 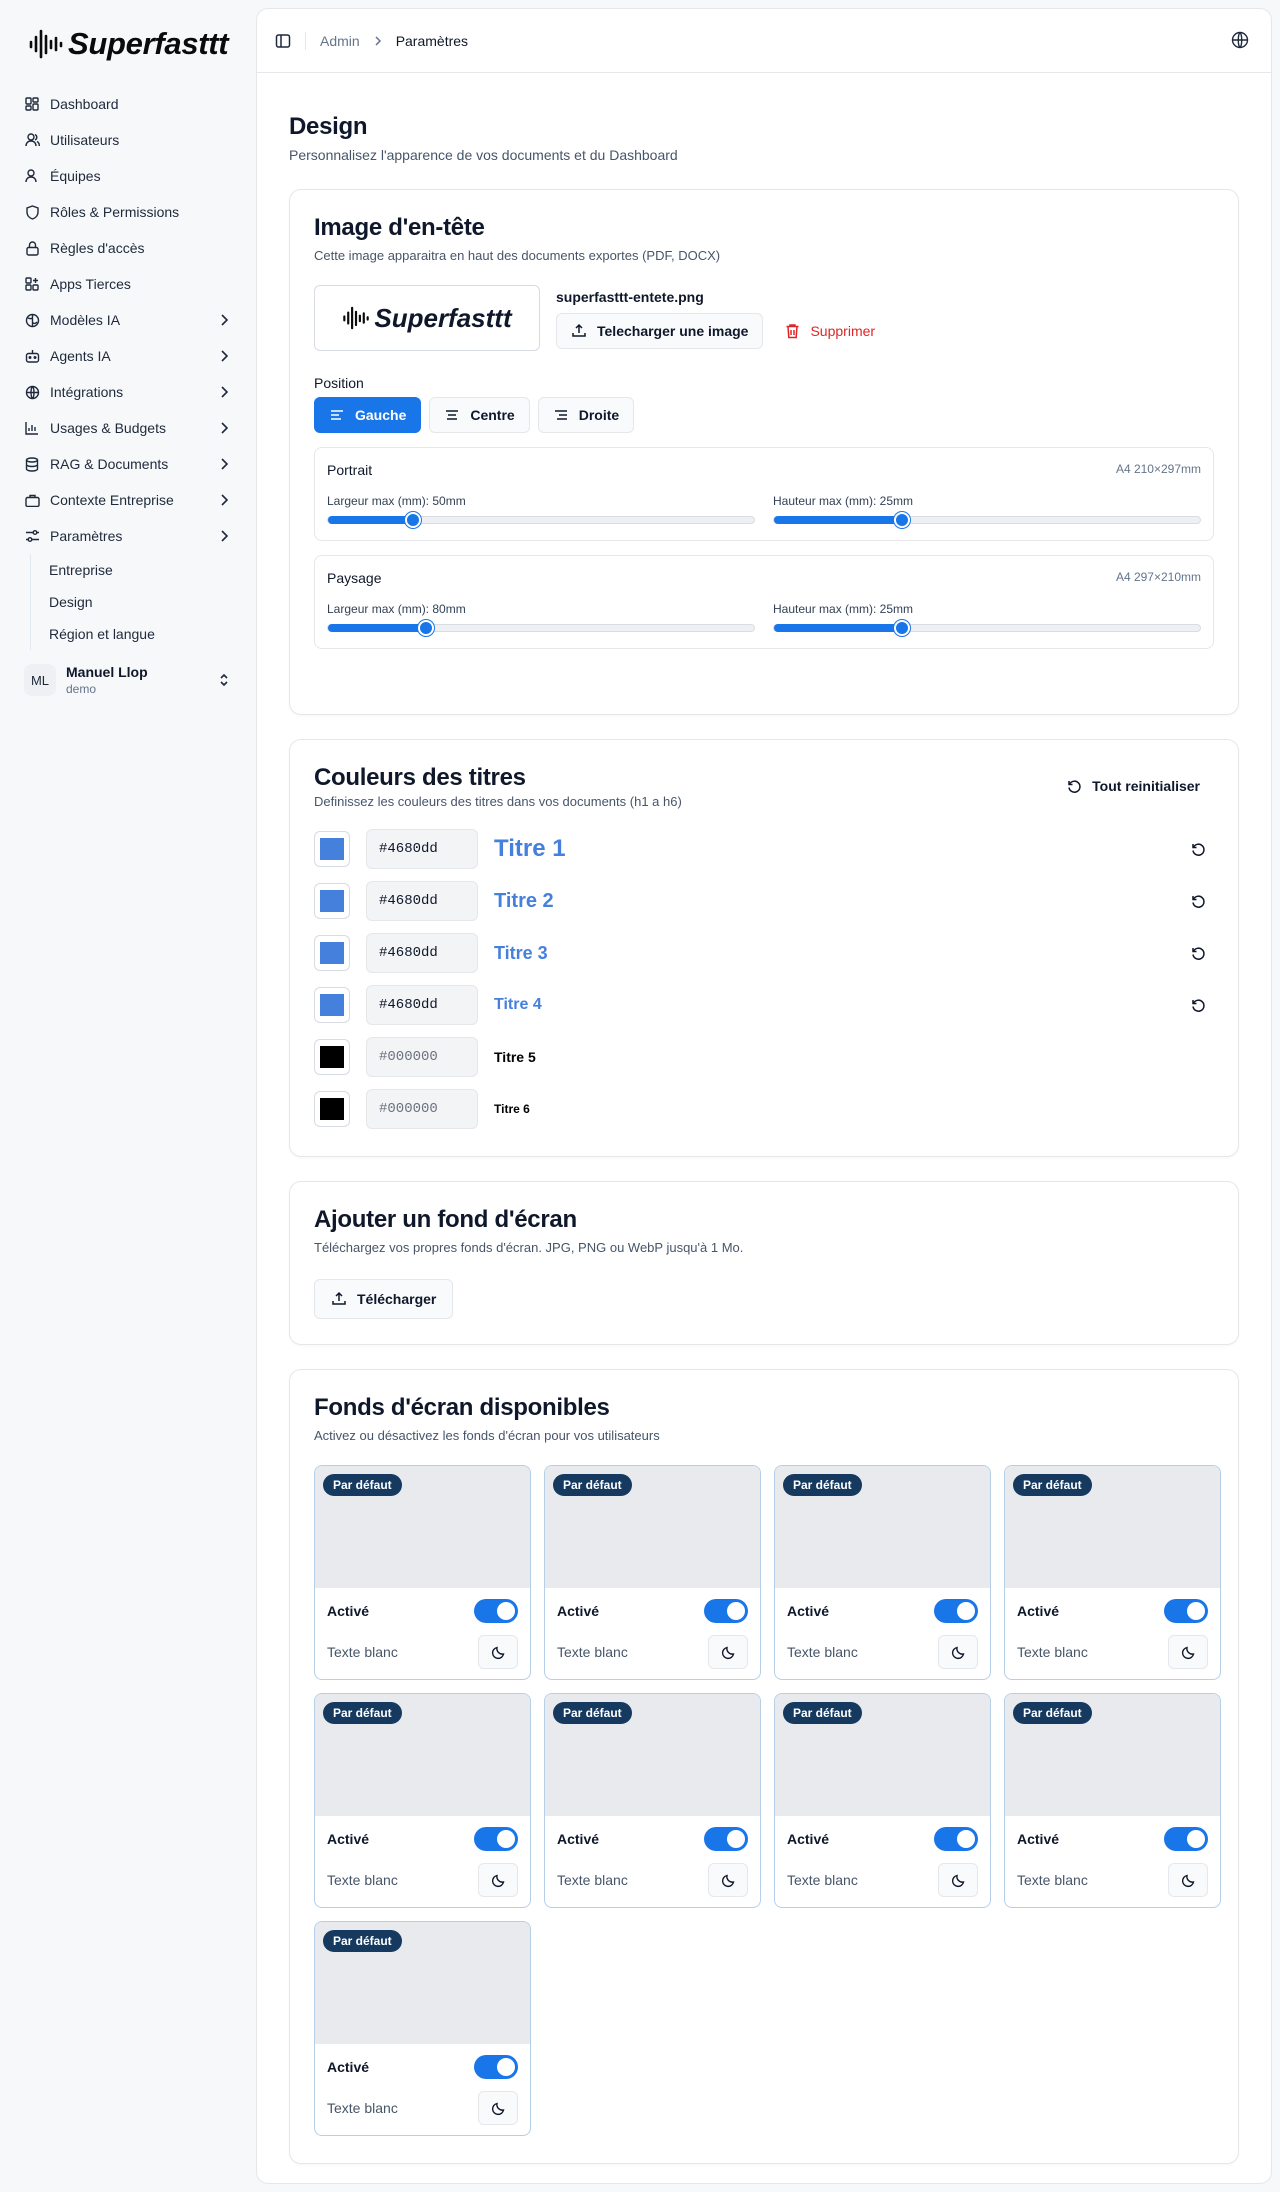 I want to click on sidebar-item-usage-budgets: Usages & Budgets, so click(x=128, y=428).